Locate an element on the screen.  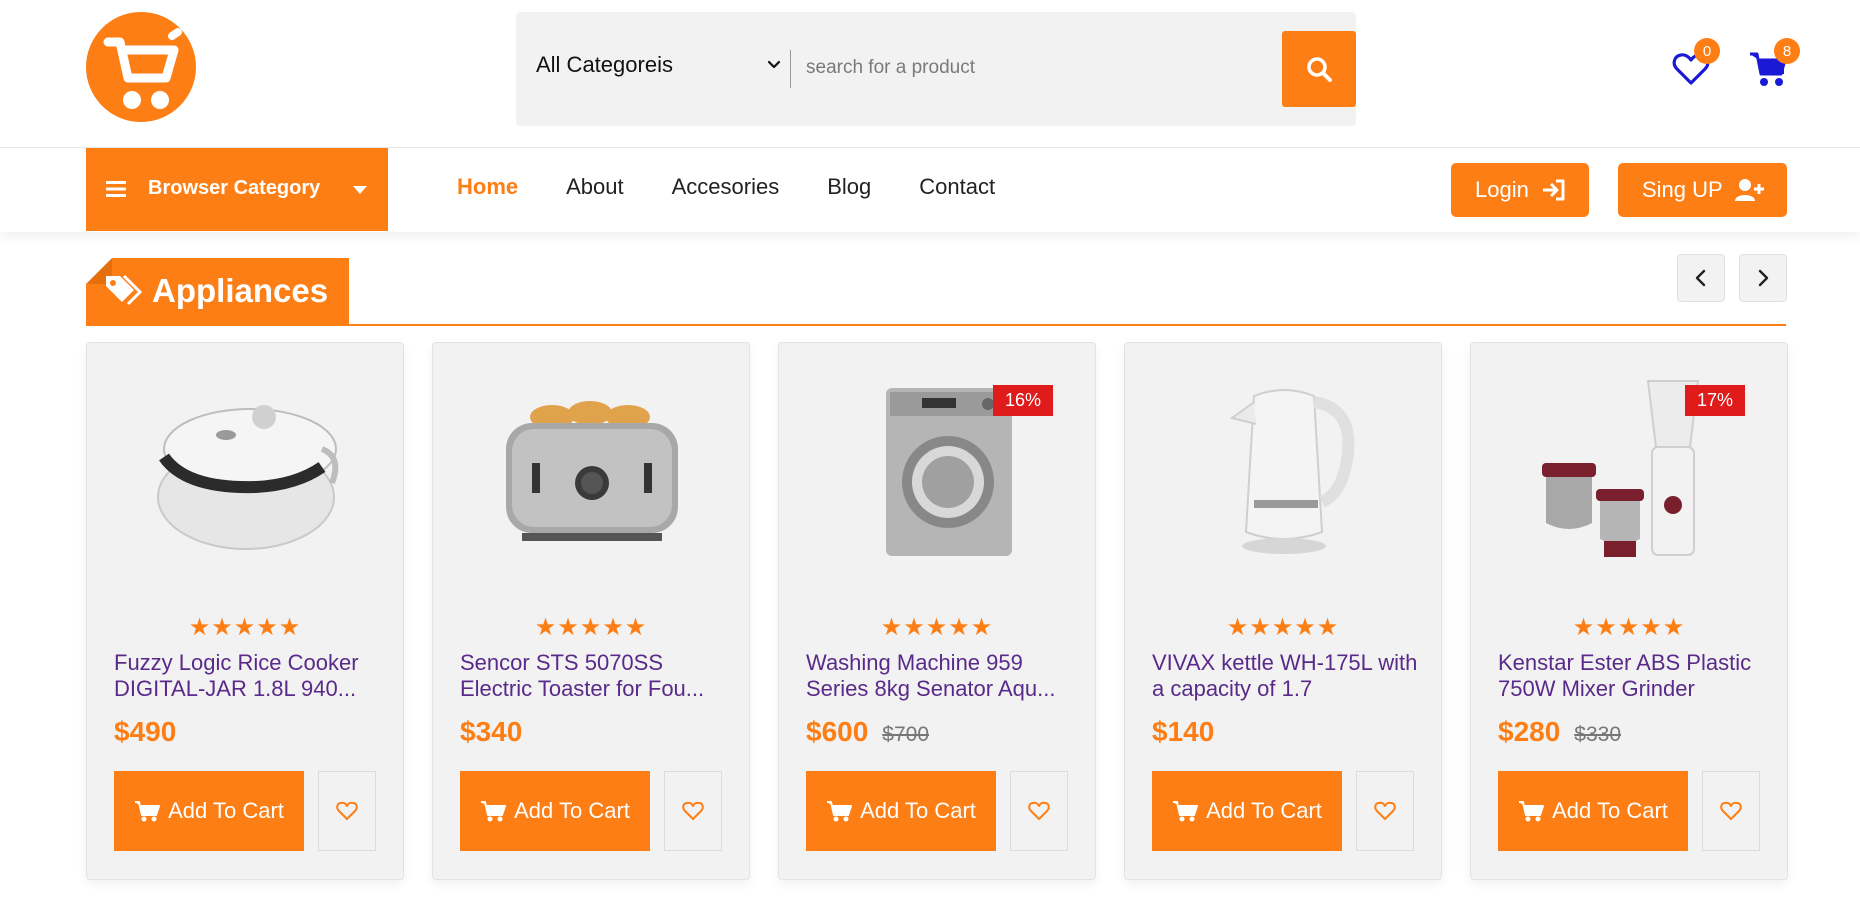
price-row: $280 $330 is located at coordinates (1559, 732).